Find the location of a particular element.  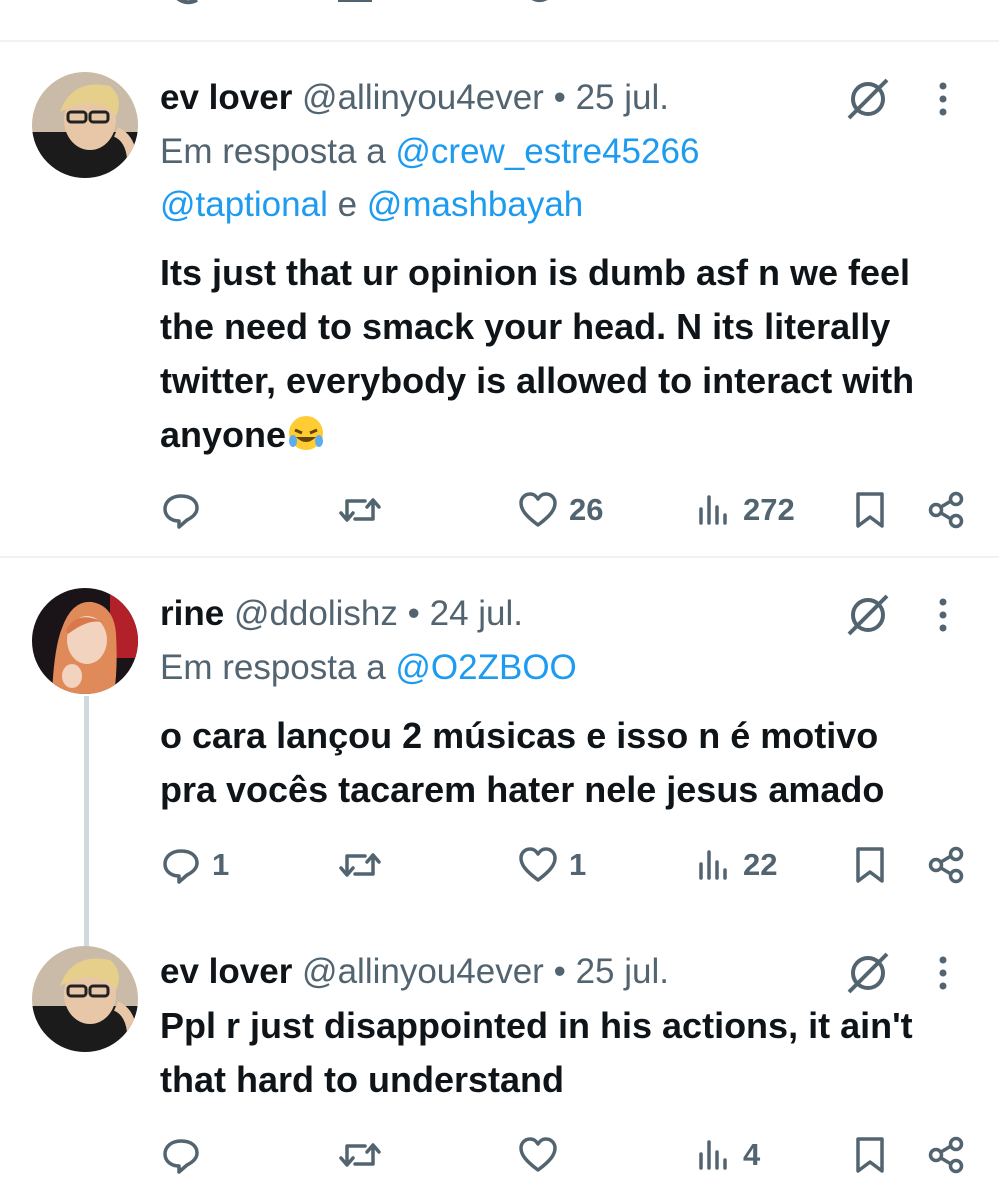

thread-connector-line is located at coordinates (86, 822).